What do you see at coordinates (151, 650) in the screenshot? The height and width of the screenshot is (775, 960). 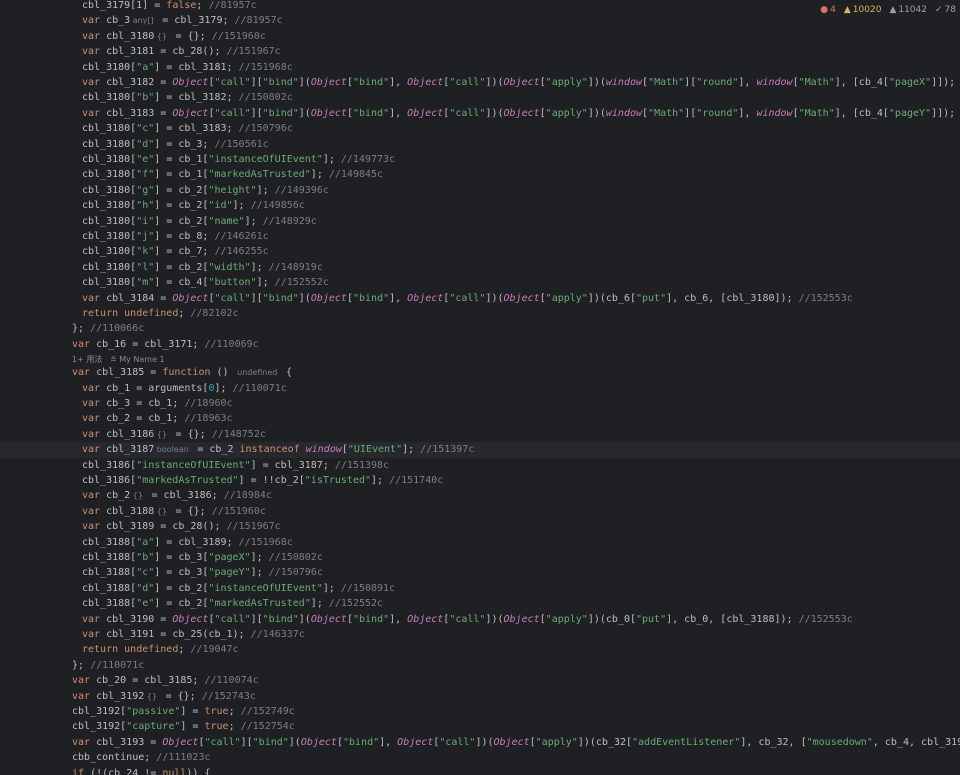 I see `code-token: undefined` at bounding box center [151, 650].